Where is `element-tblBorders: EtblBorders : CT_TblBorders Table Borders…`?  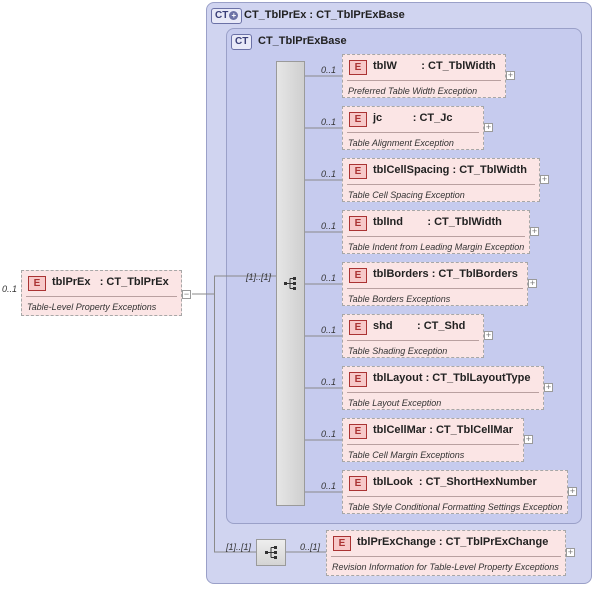 element-tblBorders: EtblBorders : CT_TblBorders Table Borders… is located at coordinates (435, 284).